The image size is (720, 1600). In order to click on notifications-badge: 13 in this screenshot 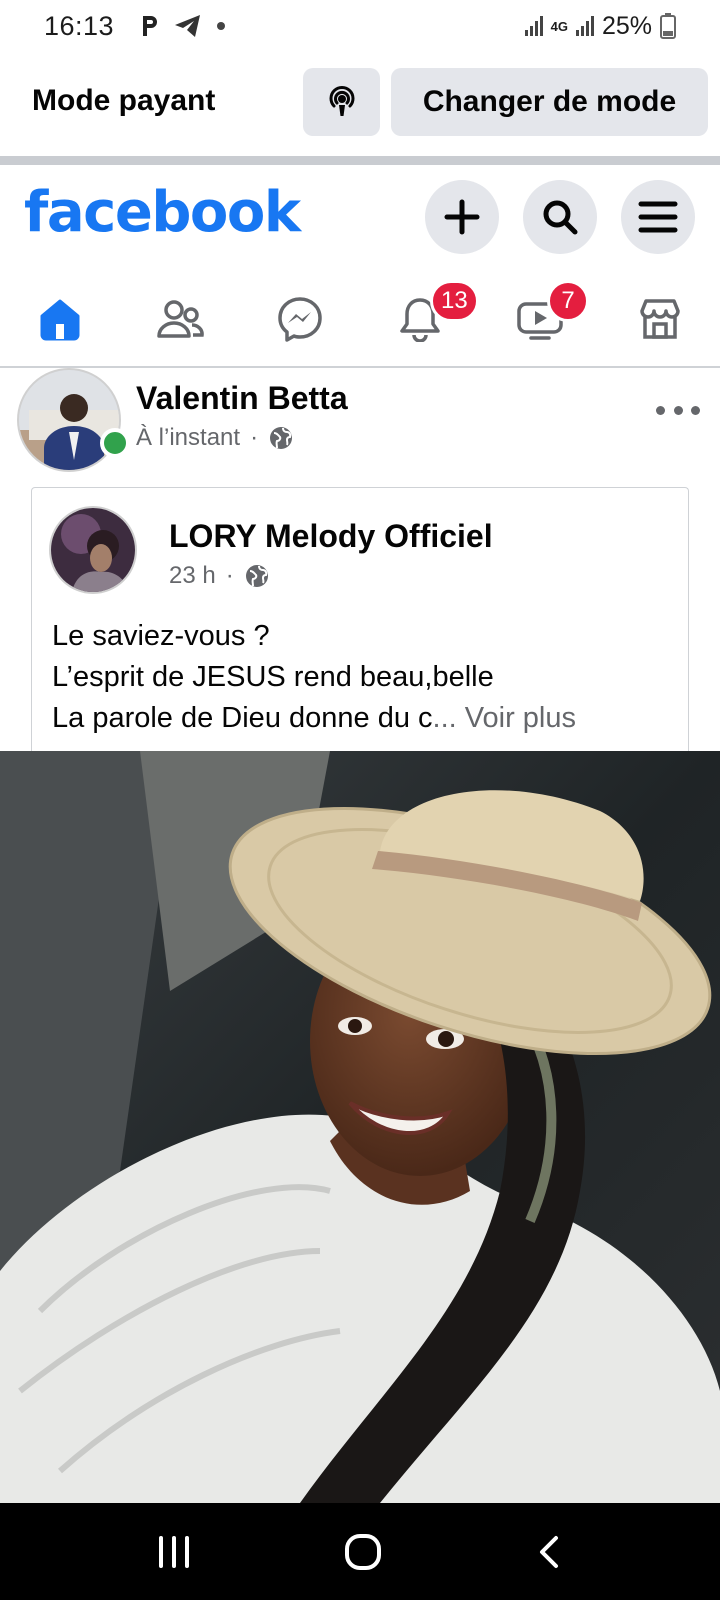, I will do `click(454, 301)`.